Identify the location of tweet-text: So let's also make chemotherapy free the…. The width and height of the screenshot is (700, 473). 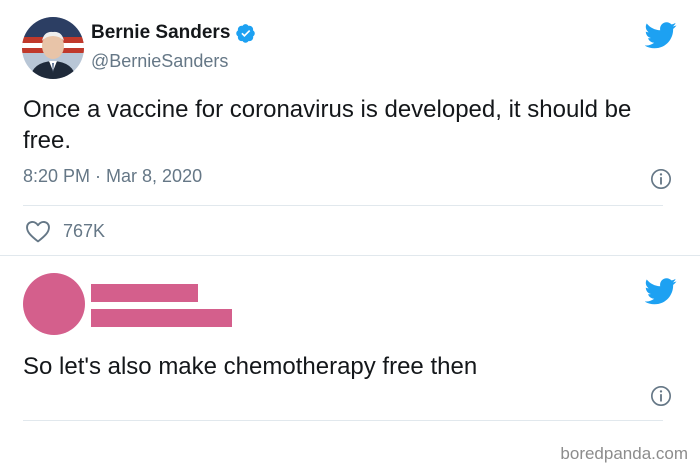
(250, 366).